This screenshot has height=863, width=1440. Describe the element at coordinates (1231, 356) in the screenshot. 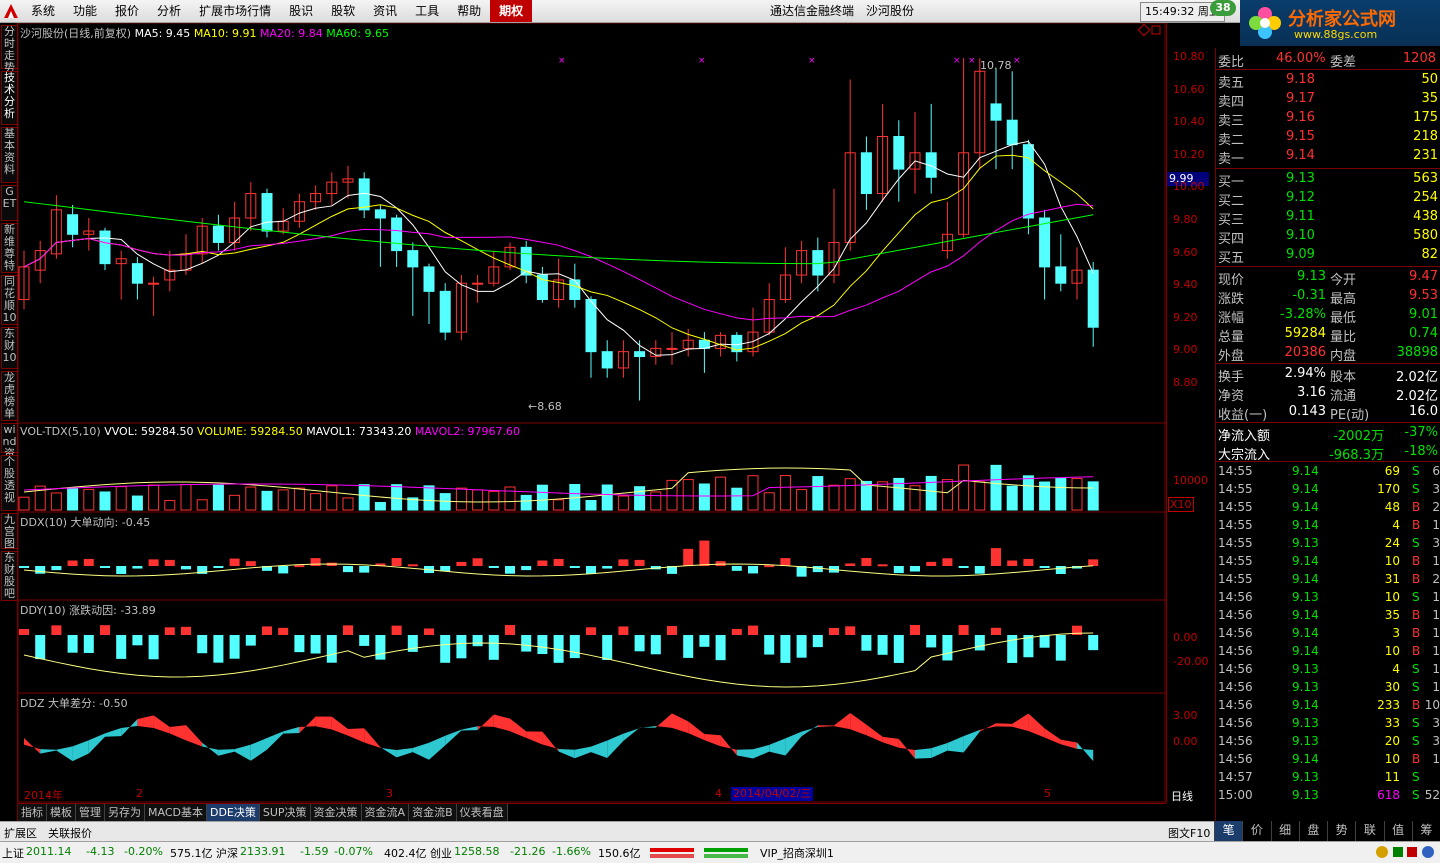

I see `quote-cell: 外盘` at that location.